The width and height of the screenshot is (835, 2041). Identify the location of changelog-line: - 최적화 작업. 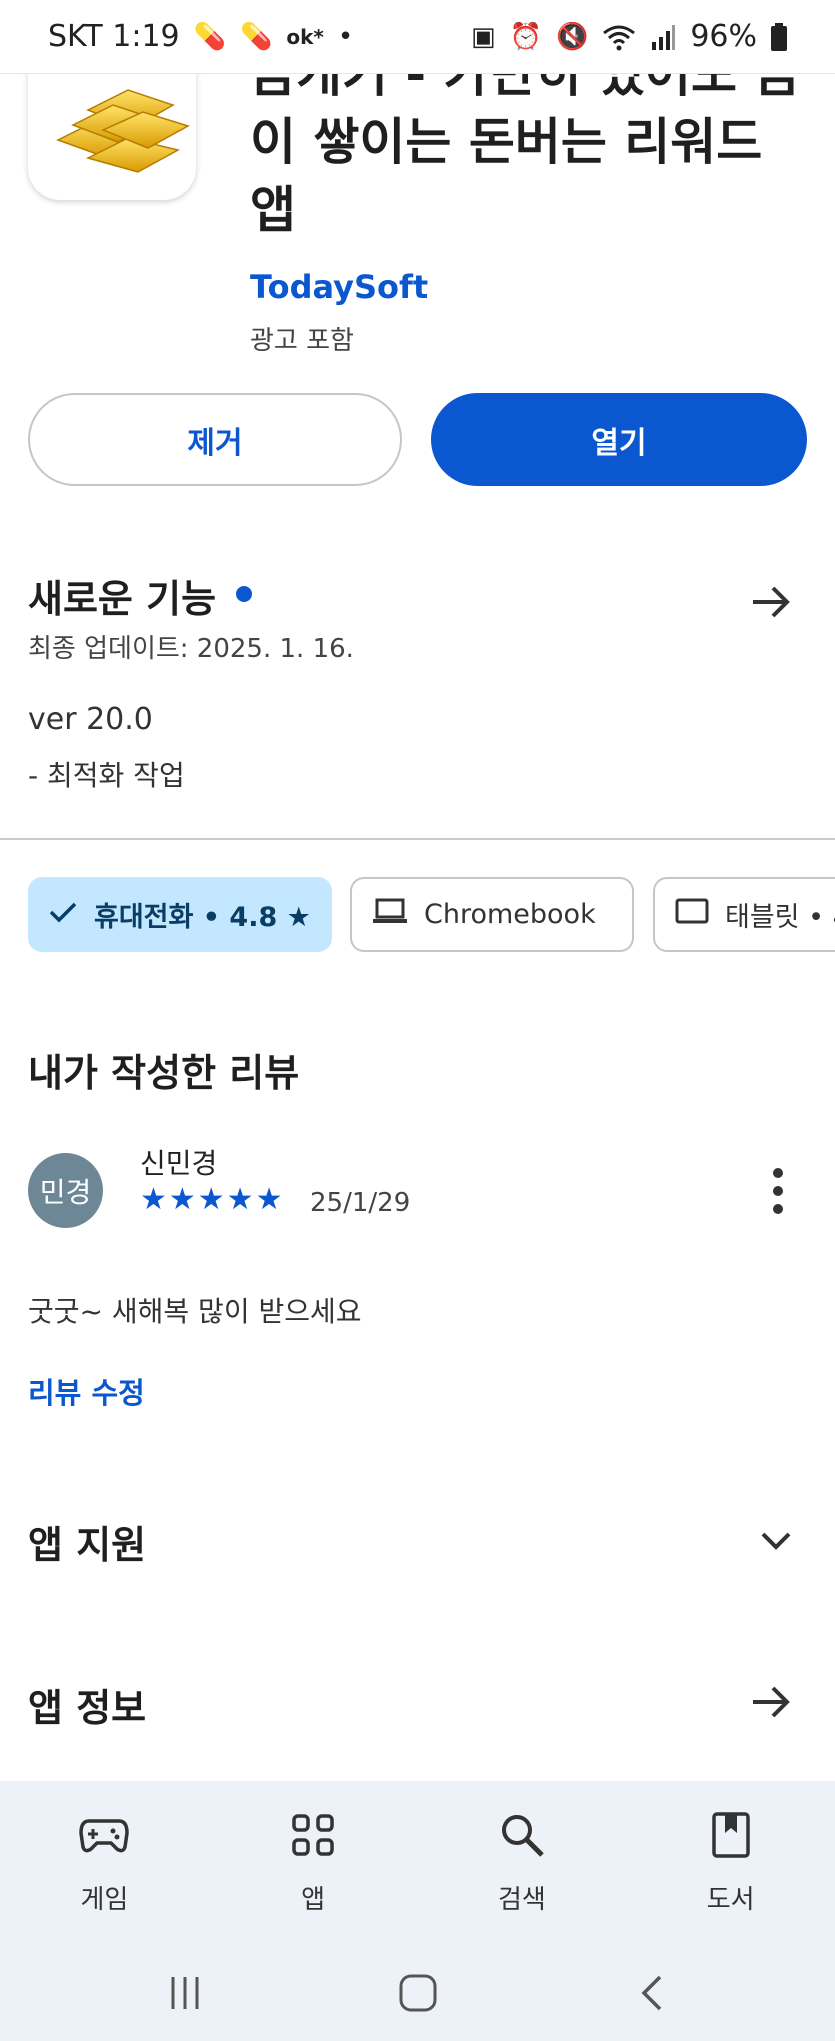
(106, 775).